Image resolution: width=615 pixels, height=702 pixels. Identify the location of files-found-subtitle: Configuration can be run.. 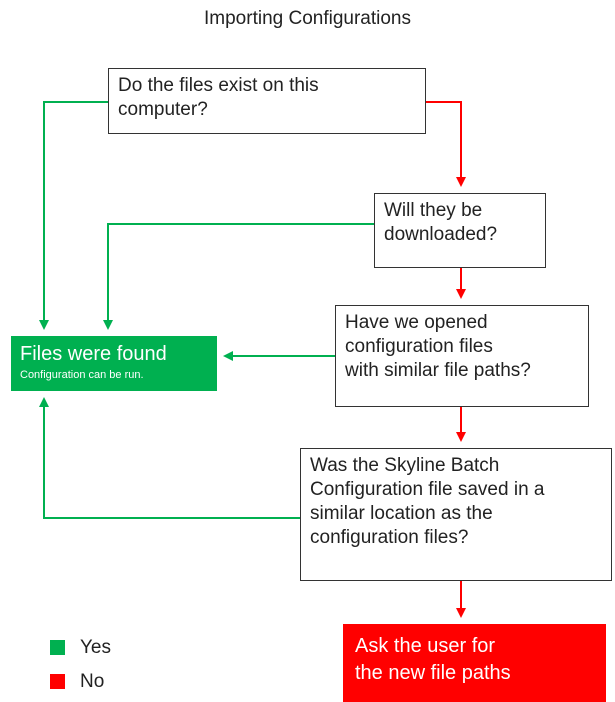
(82, 375).